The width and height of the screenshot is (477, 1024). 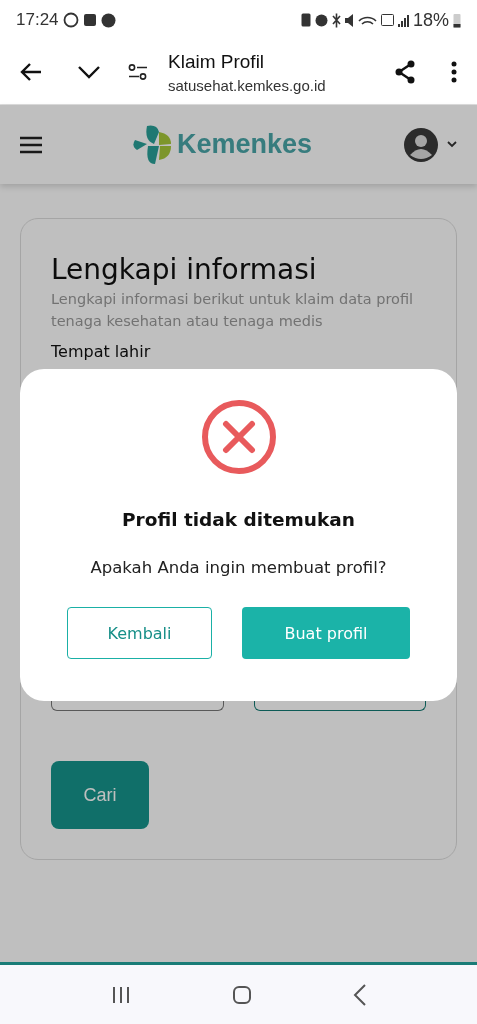 I want to click on wifi-icon, so click(x=367, y=20).